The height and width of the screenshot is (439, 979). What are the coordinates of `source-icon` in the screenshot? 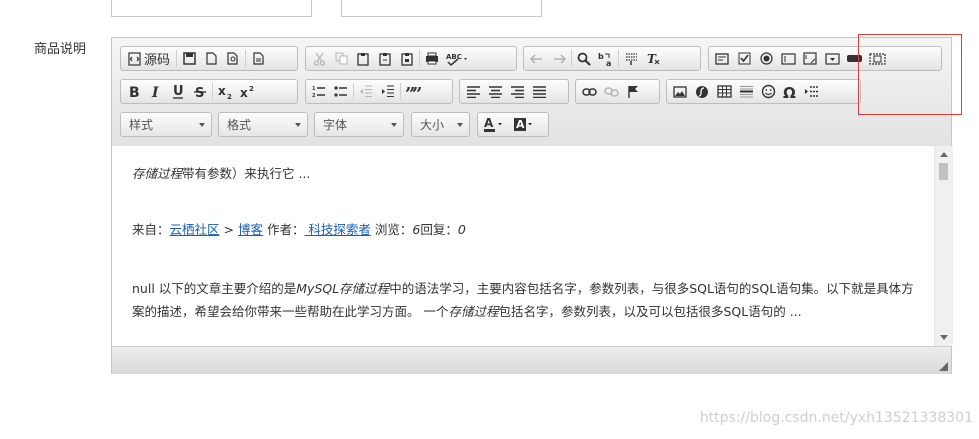 It's located at (134, 58).